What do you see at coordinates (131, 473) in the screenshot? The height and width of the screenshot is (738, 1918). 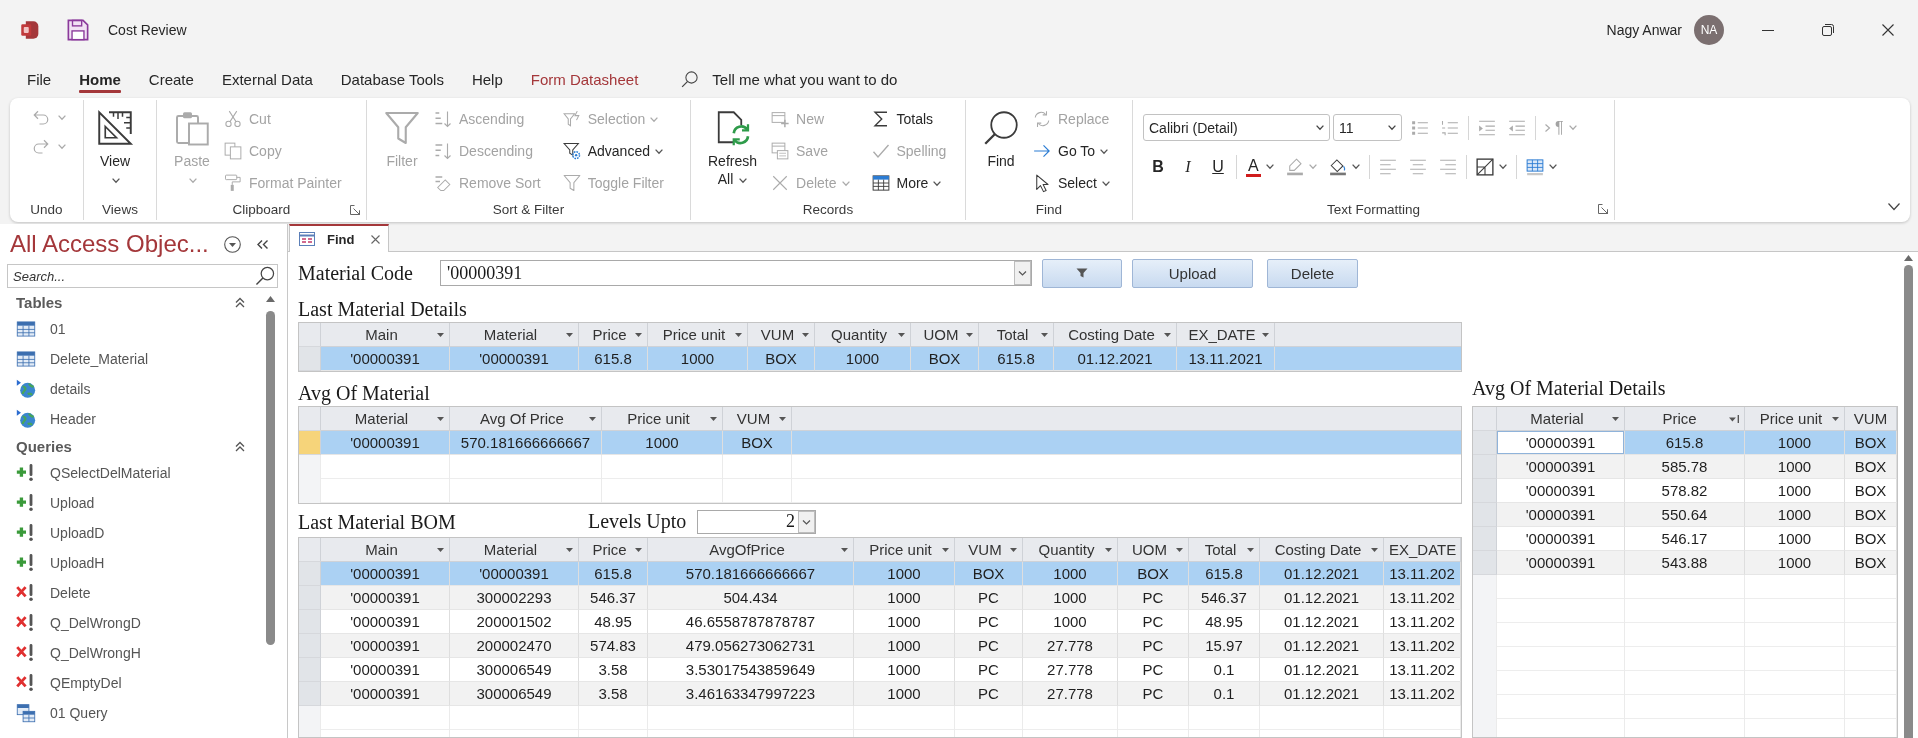 I see `nav-item: QSelectDelMaterial` at bounding box center [131, 473].